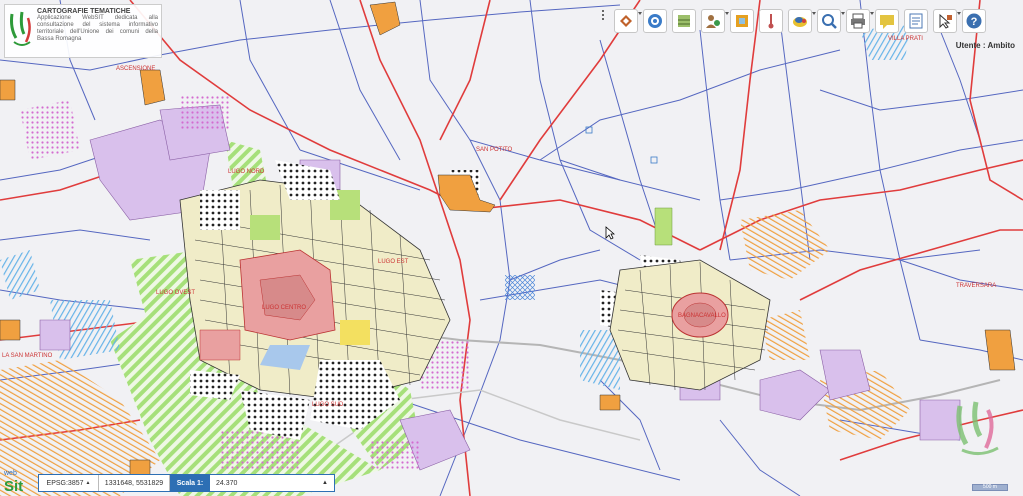  I want to click on report-icon, so click(916, 21).